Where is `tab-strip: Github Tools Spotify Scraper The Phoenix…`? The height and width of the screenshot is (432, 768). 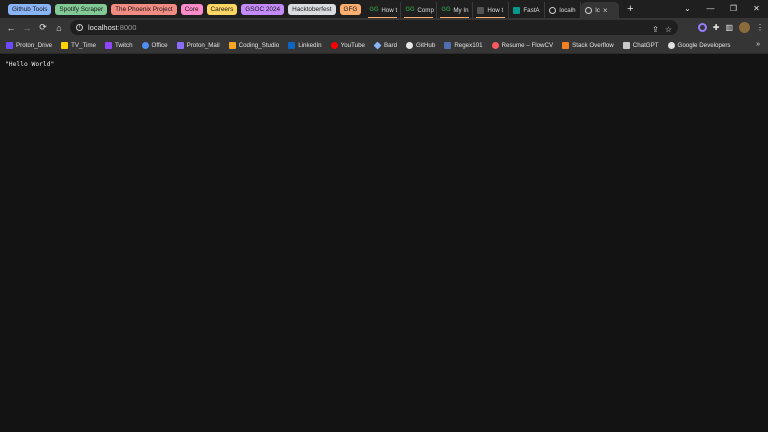
tab-strip: Github Tools Spotify Scraper The Phoenix… is located at coordinates (384, 9).